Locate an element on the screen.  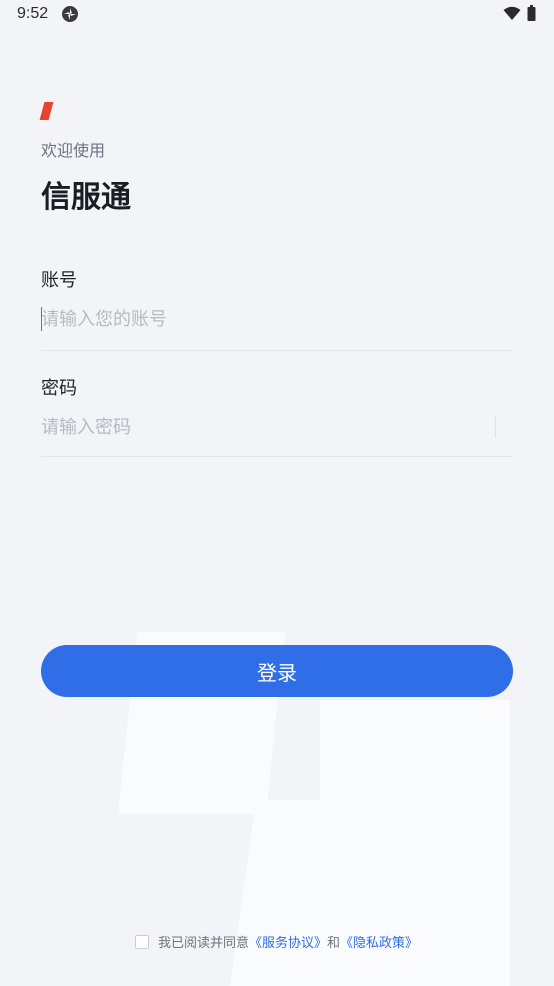
agreement-conjunction: 和 is located at coordinates (334, 943).